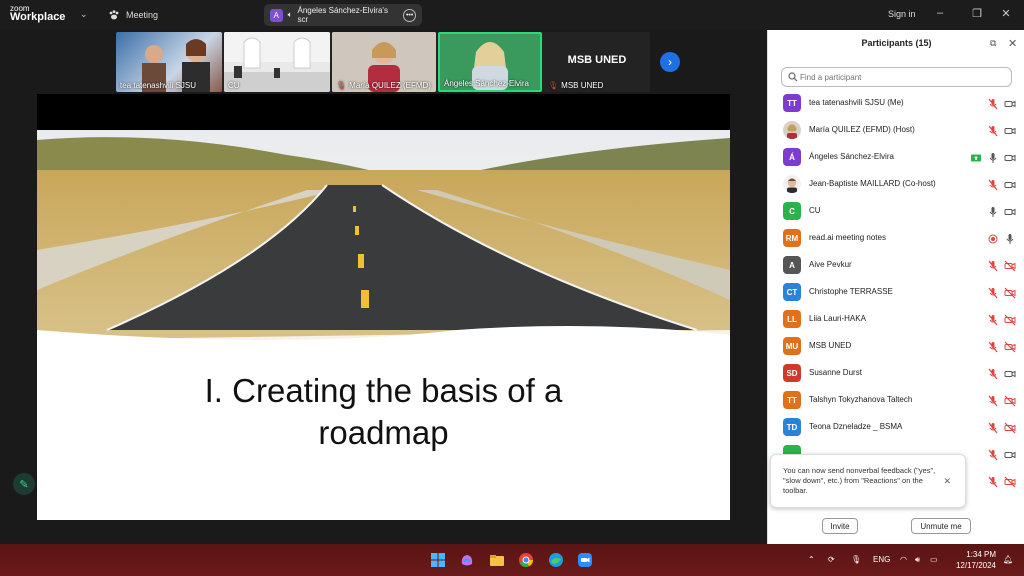  I want to click on search-icon, so click(793, 77).